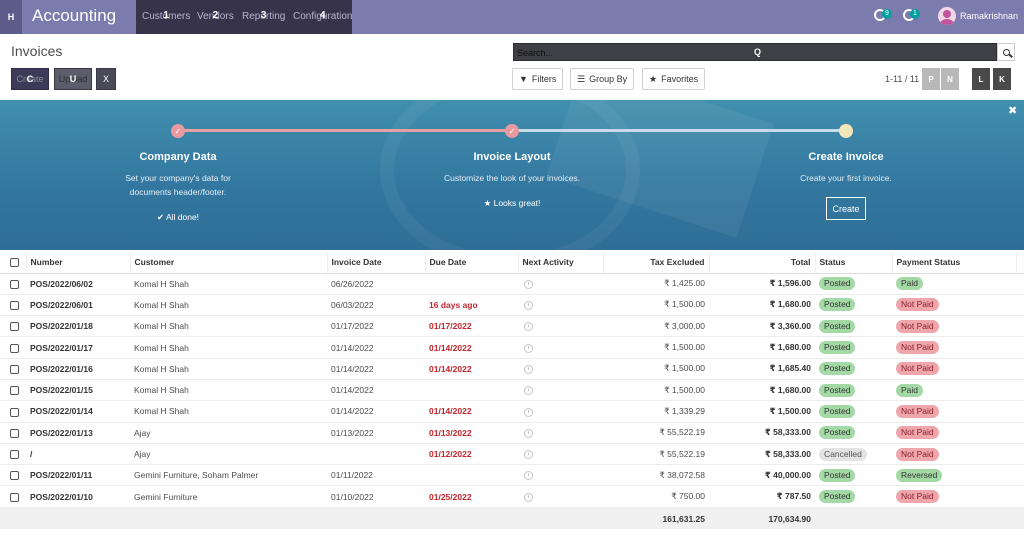  I want to click on pager-next-button: N, so click(950, 79).